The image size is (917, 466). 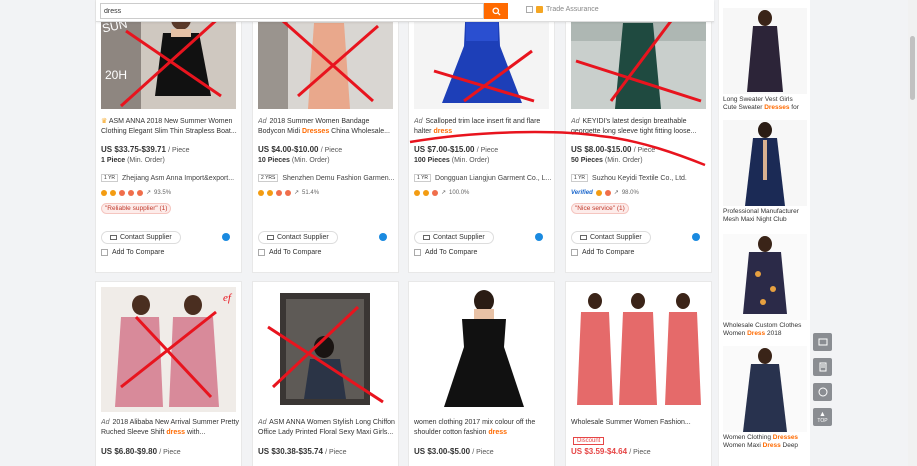 What do you see at coordinates (136, 192) in the screenshot?
I see `supplier-badges: ↗ 93.5%` at bounding box center [136, 192].